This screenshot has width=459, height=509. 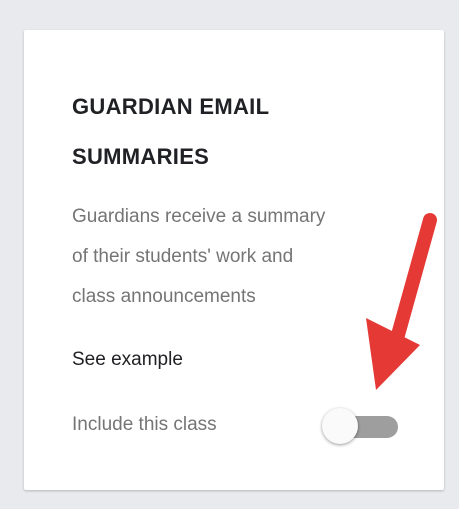 I want to click on see-example-link: See example, so click(x=127, y=360).